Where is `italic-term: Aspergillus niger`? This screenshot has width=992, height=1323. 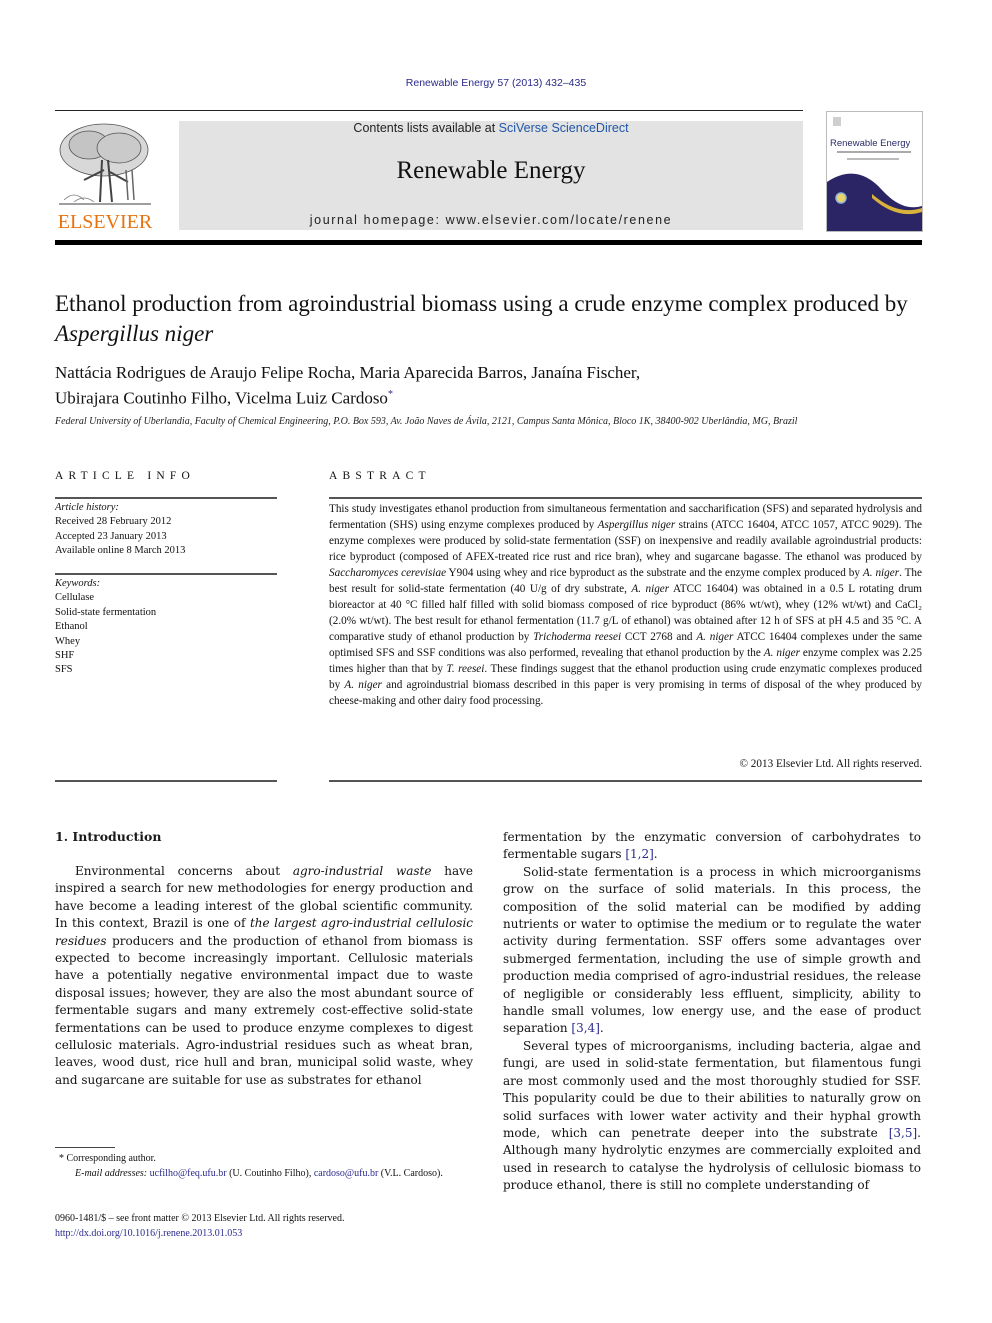
italic-term: Aspergillus niger is located at coordinates (636, 525).